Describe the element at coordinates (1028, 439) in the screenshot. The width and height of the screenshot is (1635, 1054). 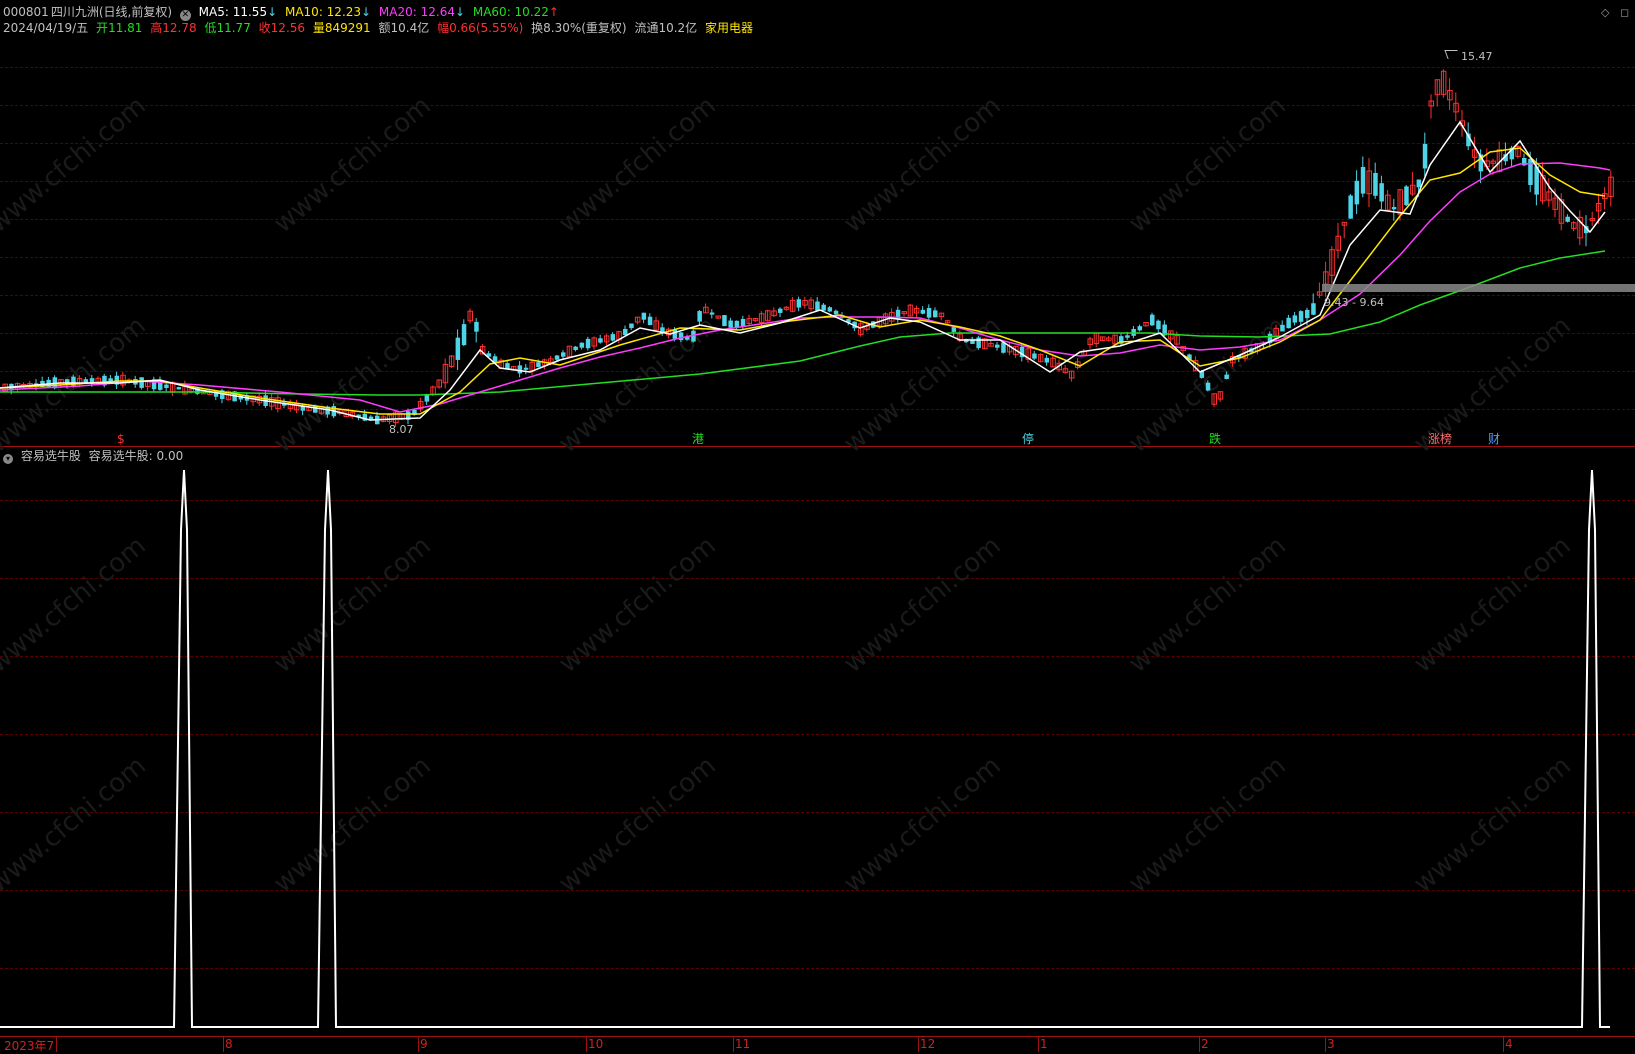
I see `event-marker-halt: 停` at that location.